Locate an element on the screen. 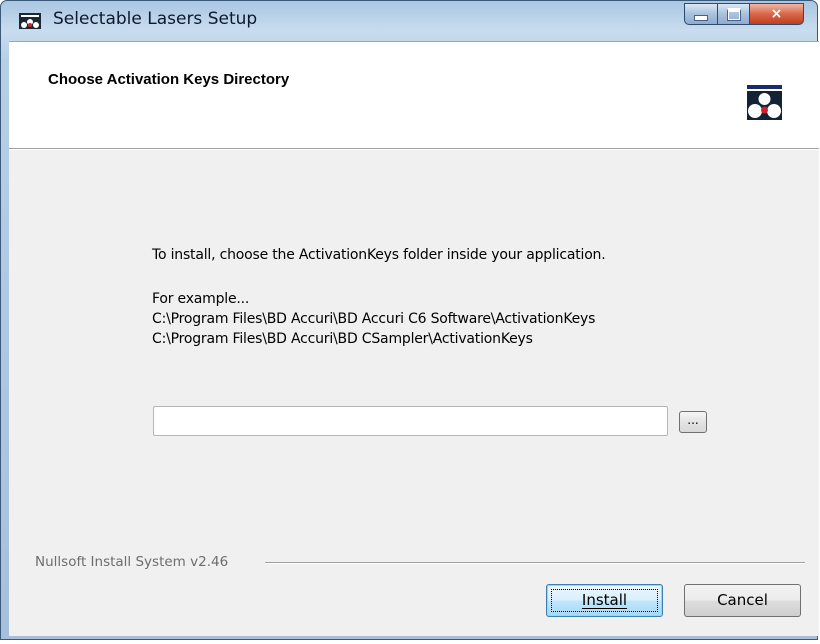 This screenshot has width=820, height=644. minimize-icon is located at coordinates (701, 18).